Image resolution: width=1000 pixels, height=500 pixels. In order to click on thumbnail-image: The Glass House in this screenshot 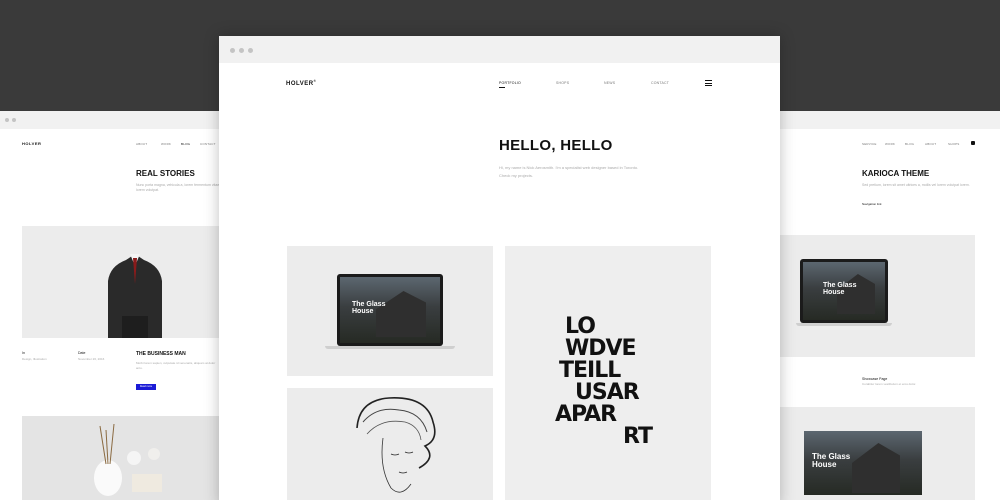, I will do `click(867, 453)`.